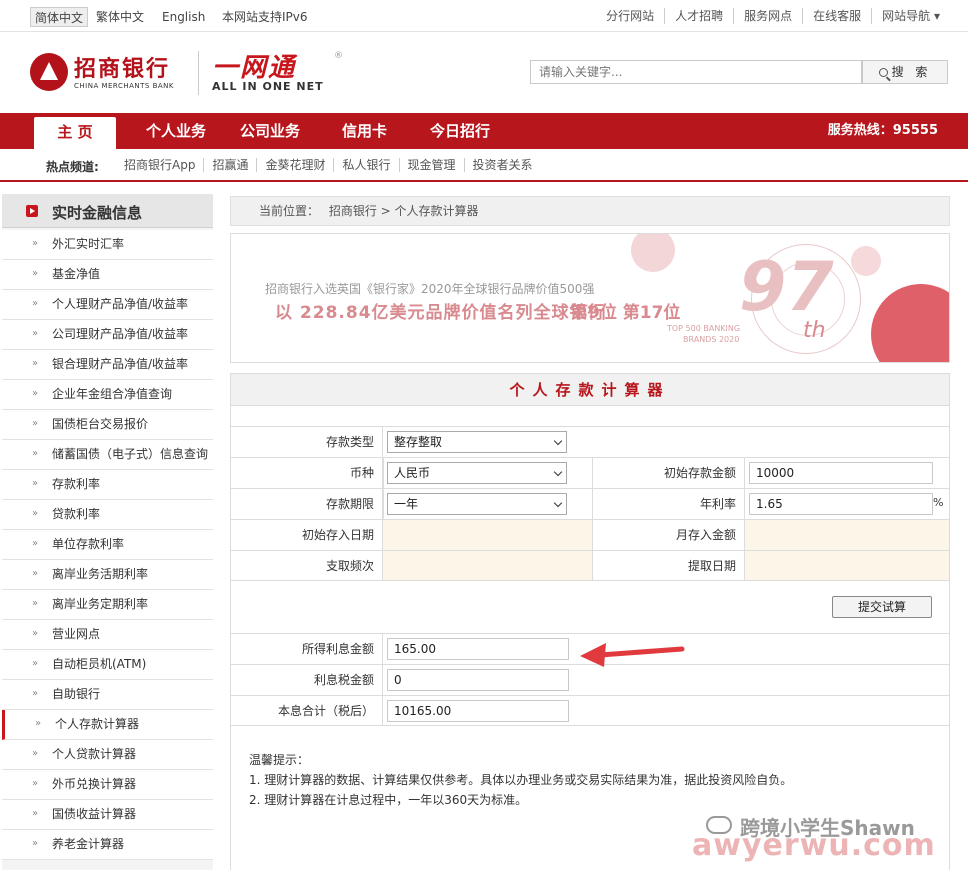  Describe the element at coordinates (107, 305) in the screenshot. I see `sidebar-item: » 个人理财产品净值/收益率` at that location.